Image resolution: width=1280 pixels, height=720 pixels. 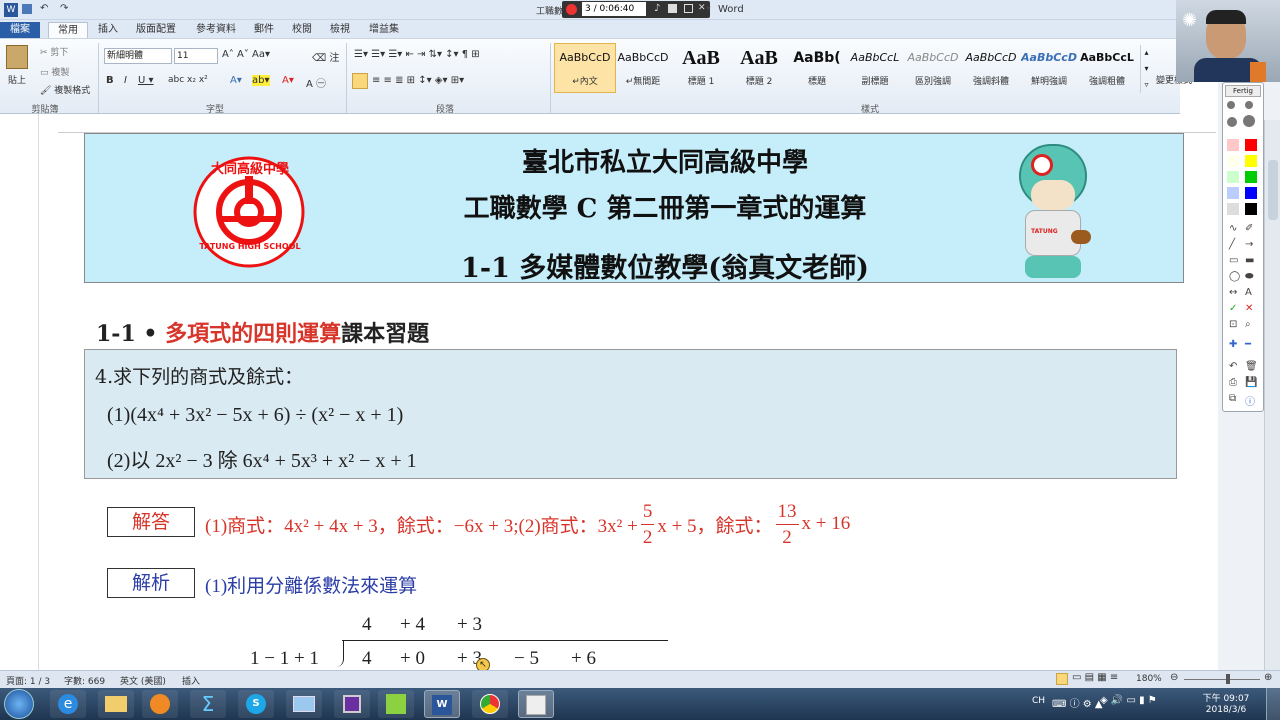 What do you see at coordinates (191, 680) in the screenshot?
I see `insert-mode: 插入` at bounding box center [191, 680].